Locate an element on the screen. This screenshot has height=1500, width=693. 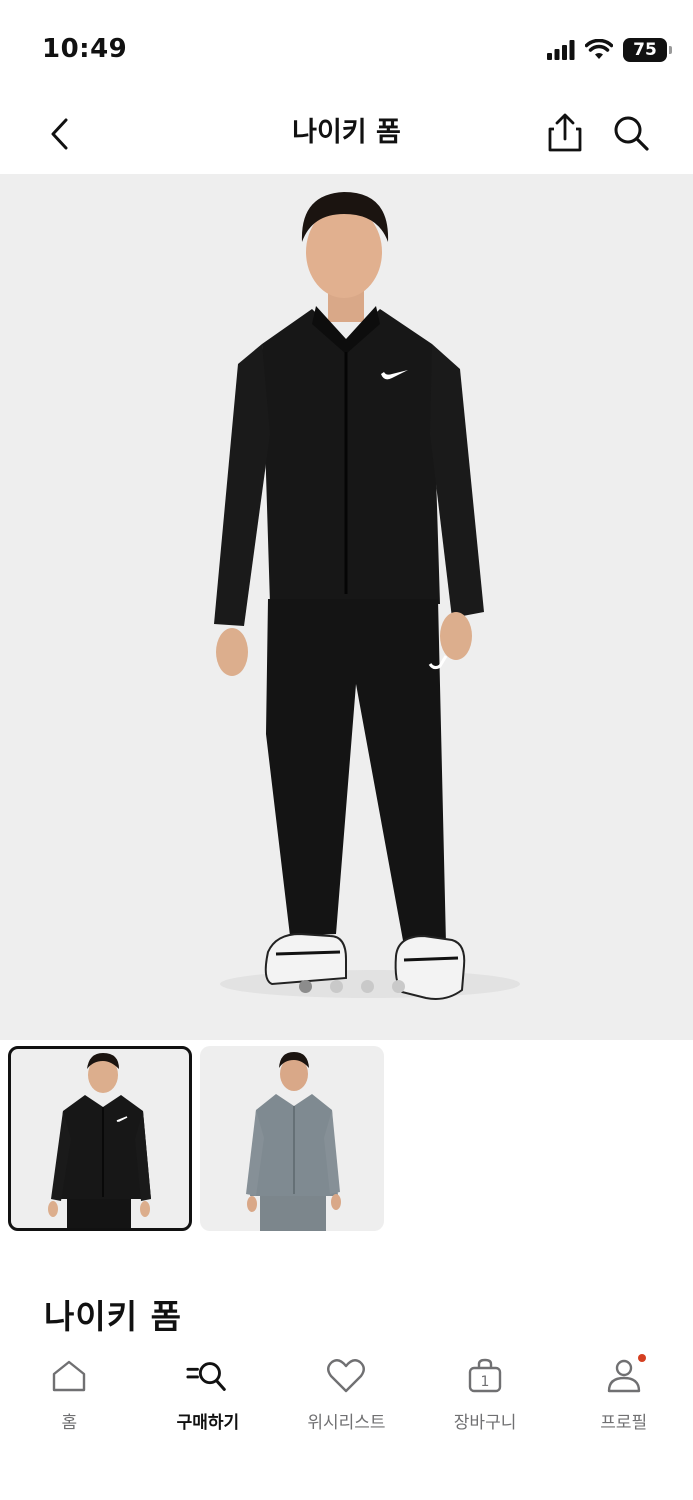
cellular-signal-icon is located at coordinates (561, 50).